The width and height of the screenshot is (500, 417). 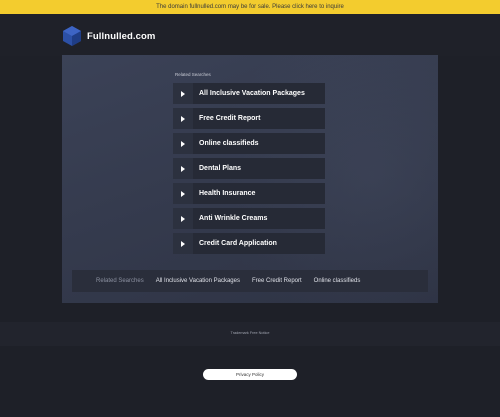 What do you see at coordinates (121, 36) in the screenshot?
I see `site-name: Fullnulled.com` at bounding box center [121, 36].